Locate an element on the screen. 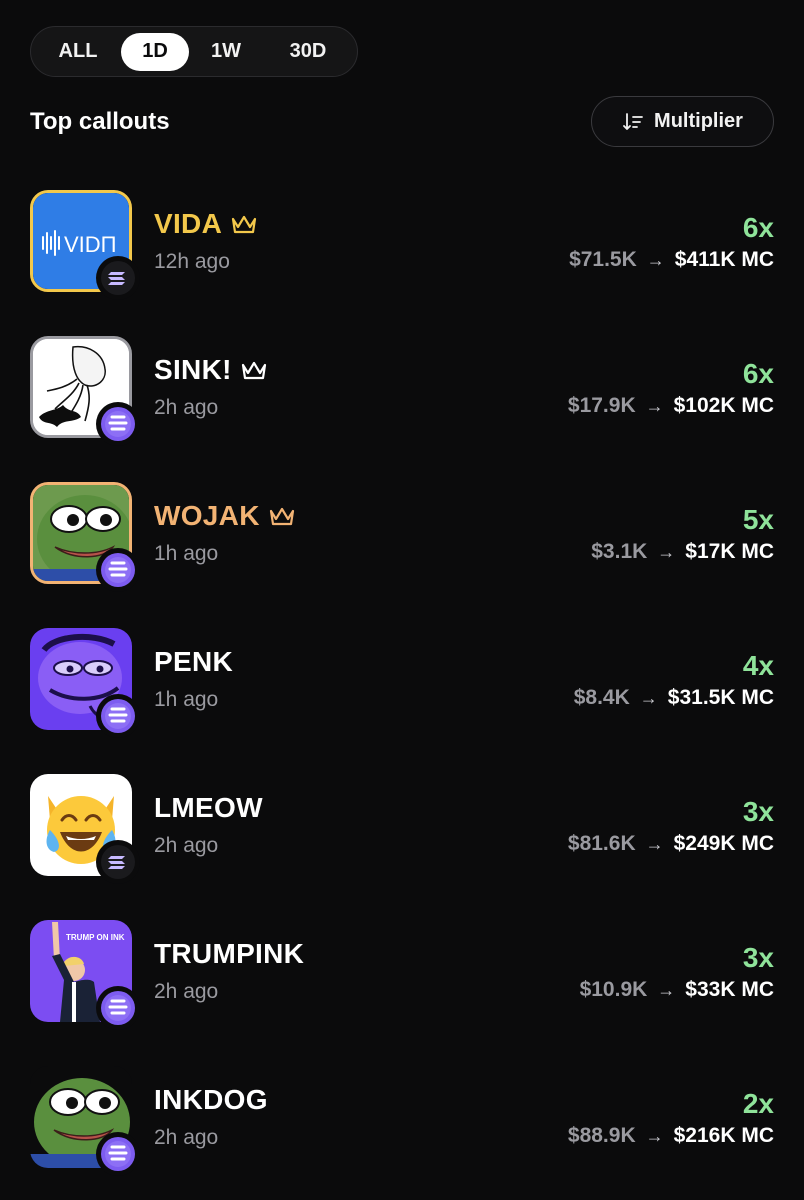 The width and height of the screenshot is (804, 1200). token-name: INKDOG is located at coordinates (211, 1099).